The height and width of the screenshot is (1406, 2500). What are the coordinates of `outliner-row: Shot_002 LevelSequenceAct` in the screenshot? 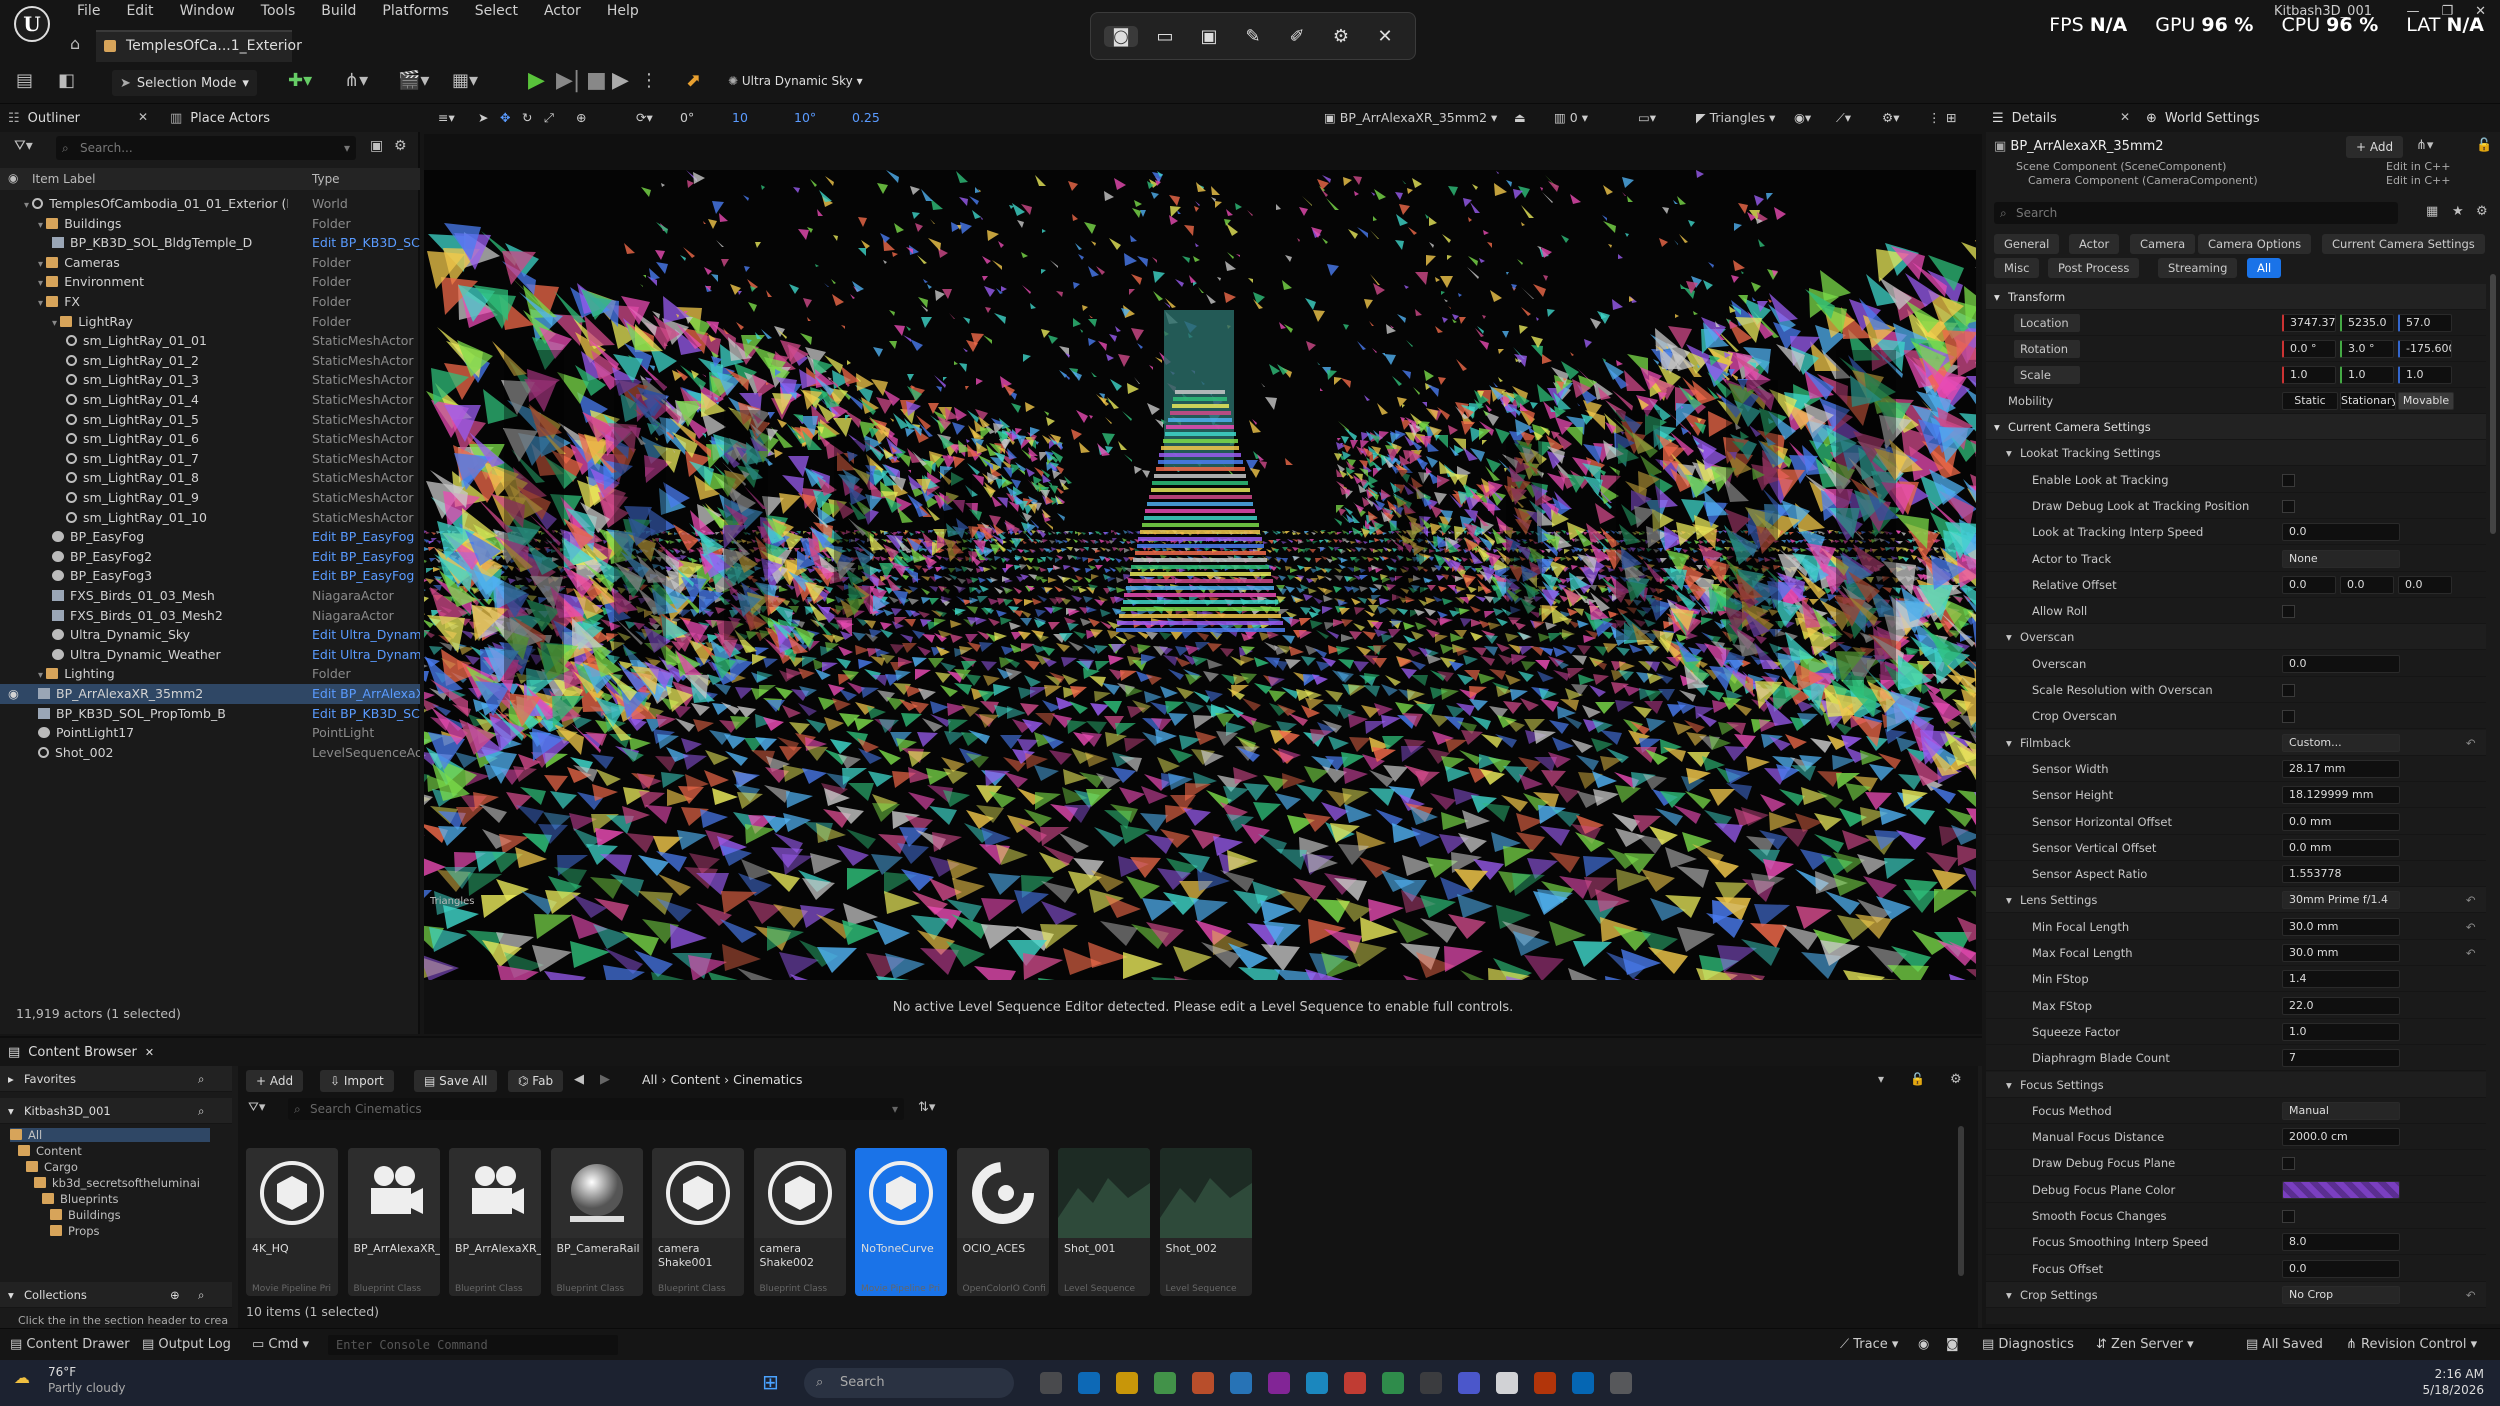 It's located at (210, 753).